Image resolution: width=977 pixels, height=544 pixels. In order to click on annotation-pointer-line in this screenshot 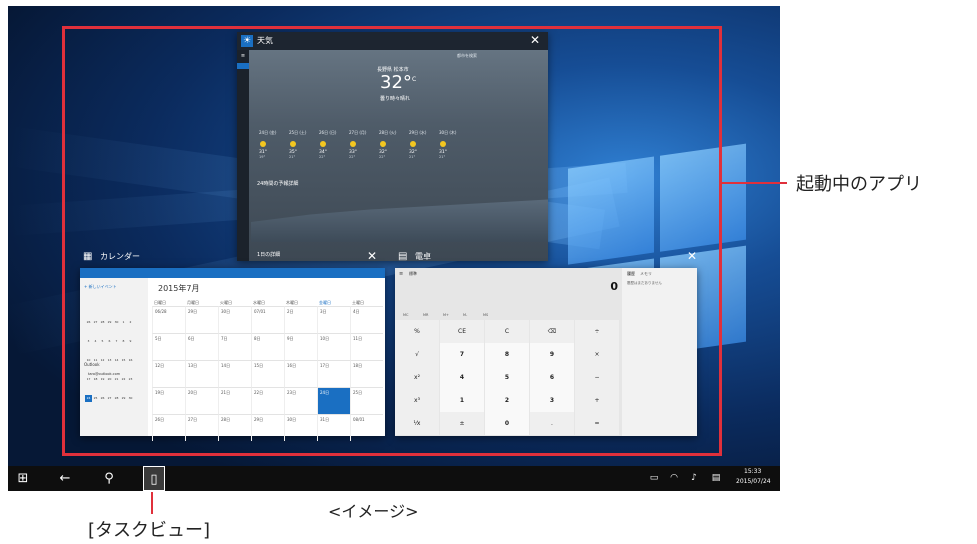, I will do `click(754, 183)`.